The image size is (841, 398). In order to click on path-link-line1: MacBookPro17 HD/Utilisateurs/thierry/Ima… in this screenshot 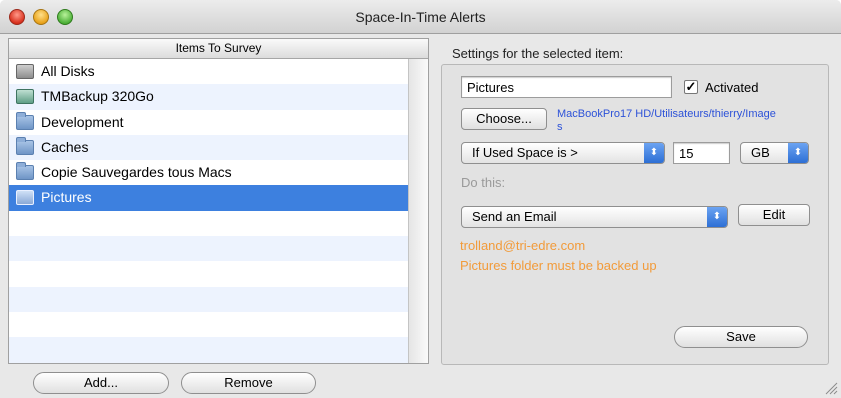, I will do `click(666, 114)`.